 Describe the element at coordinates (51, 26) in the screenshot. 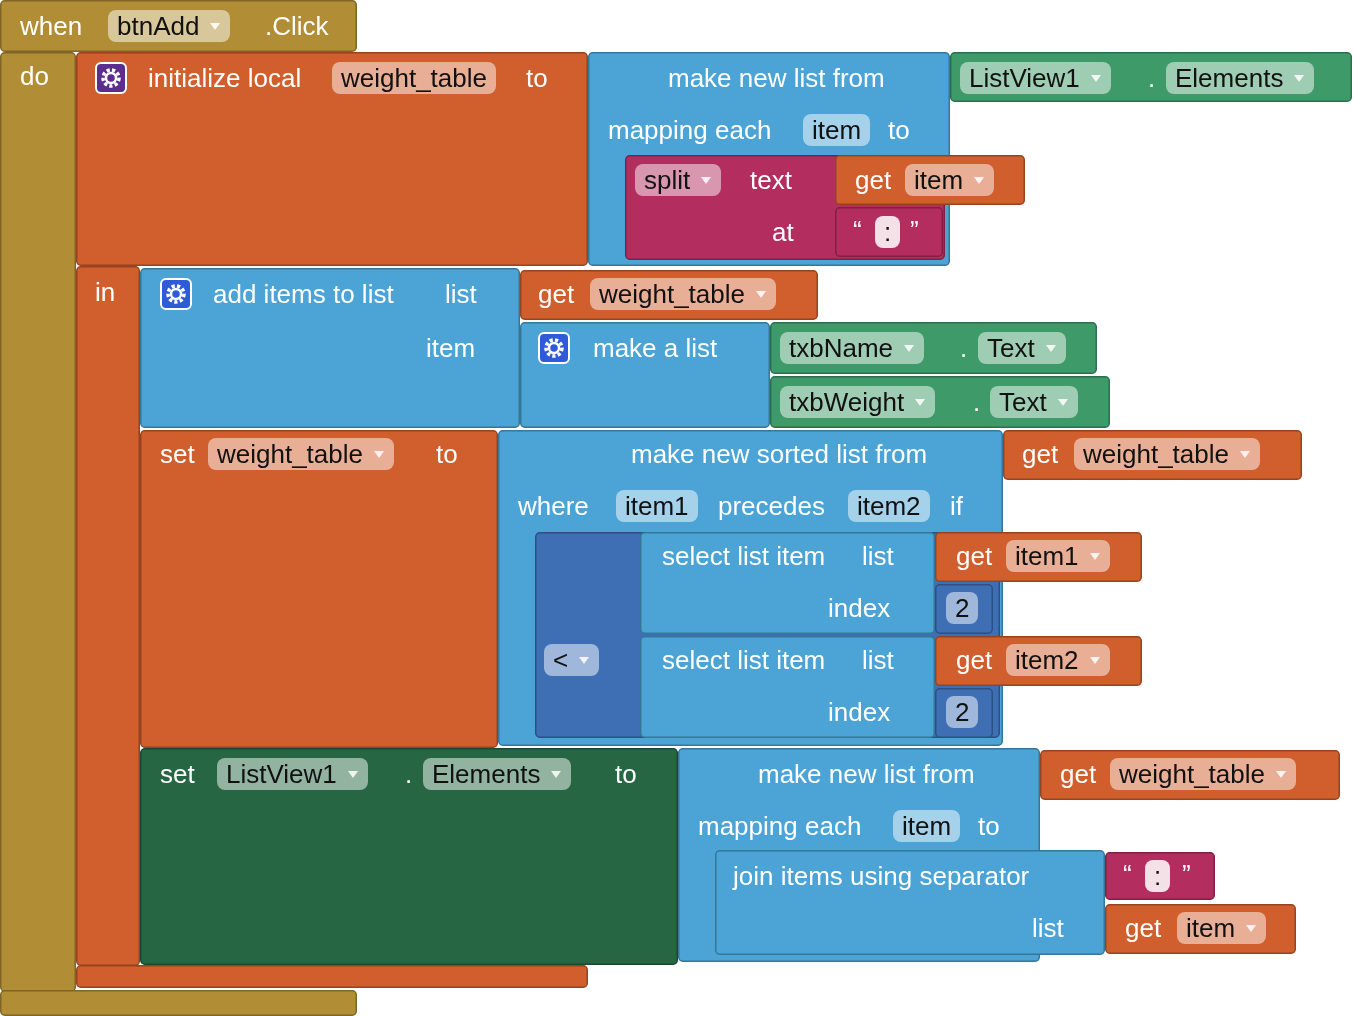

I see `block-label: when` at that location.